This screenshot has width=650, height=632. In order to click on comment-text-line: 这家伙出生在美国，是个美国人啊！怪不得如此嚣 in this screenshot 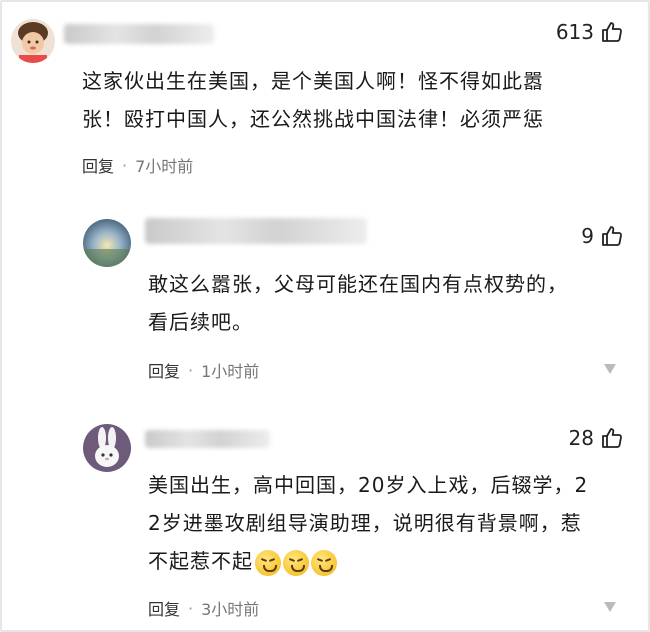, I will do `click(313, 81)`.